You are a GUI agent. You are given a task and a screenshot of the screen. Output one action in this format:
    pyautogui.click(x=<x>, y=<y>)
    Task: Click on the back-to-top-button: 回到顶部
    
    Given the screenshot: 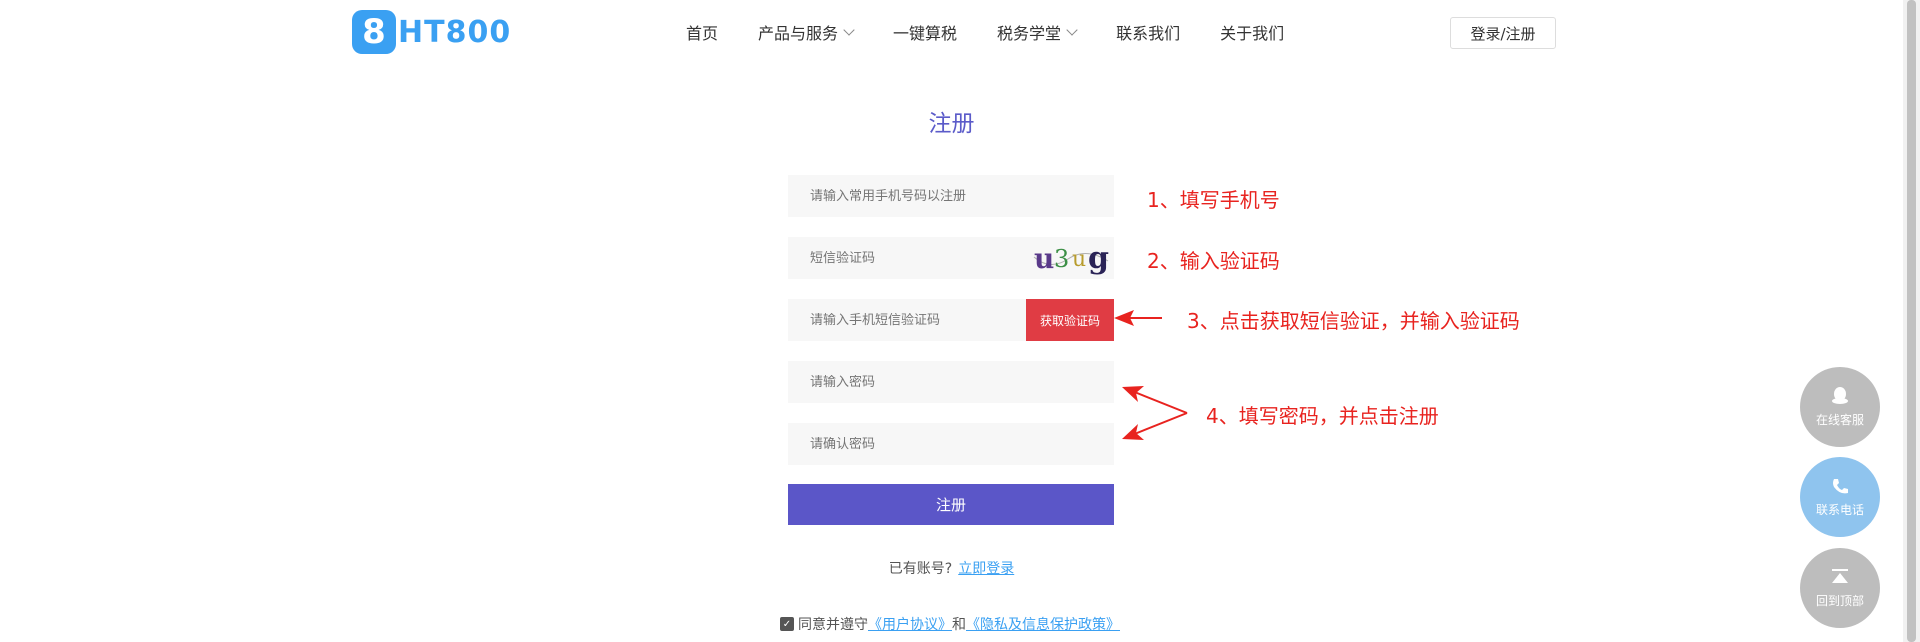 What is the action you would take?
    pyautogui.click(x=1840, y=588)
    